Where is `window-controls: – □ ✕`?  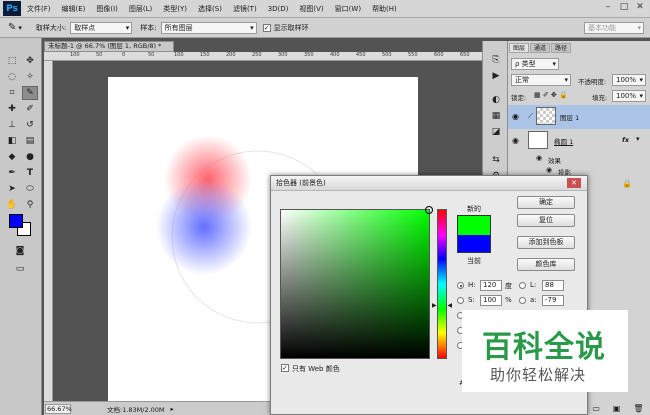 window-controls: – □ ✕ is located at coordinates (623, 8).